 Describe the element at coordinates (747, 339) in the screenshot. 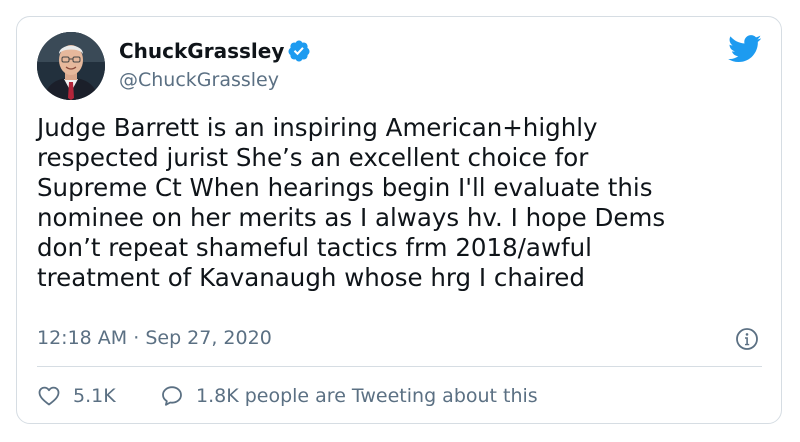

I see `info-icon` at that location.